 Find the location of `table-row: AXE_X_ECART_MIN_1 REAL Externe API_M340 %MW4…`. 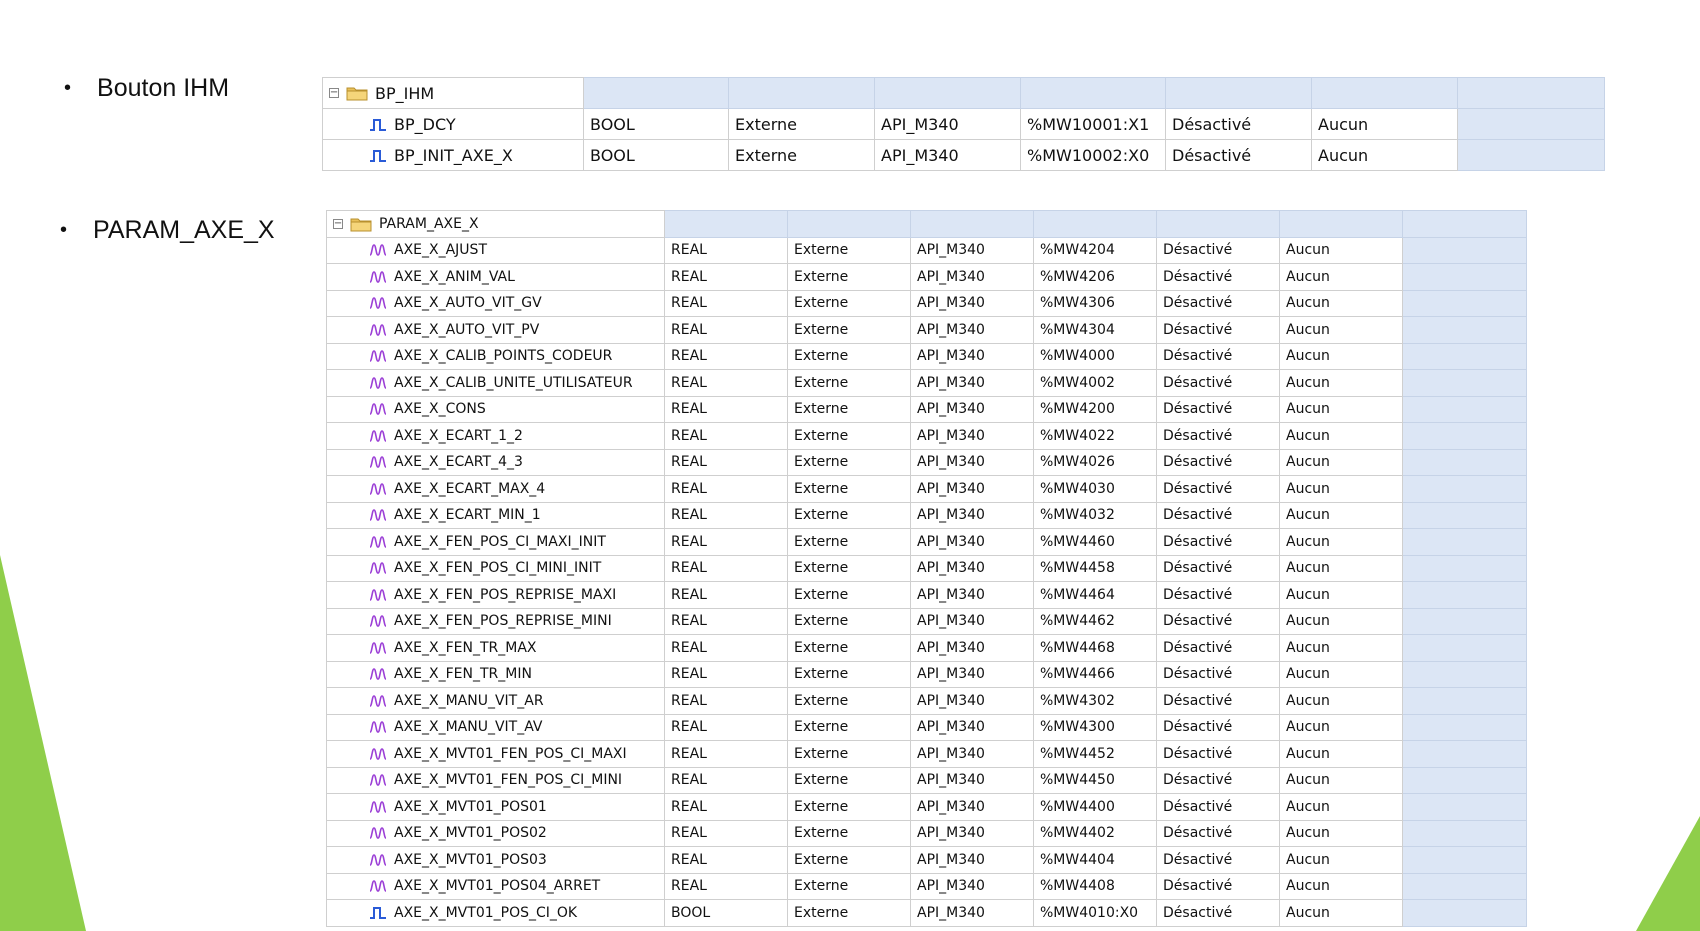

table-row: AXE_X_ECART_MIN_1 REAL Externe API_M340 %MW4… is located at coordinates (926, 515).